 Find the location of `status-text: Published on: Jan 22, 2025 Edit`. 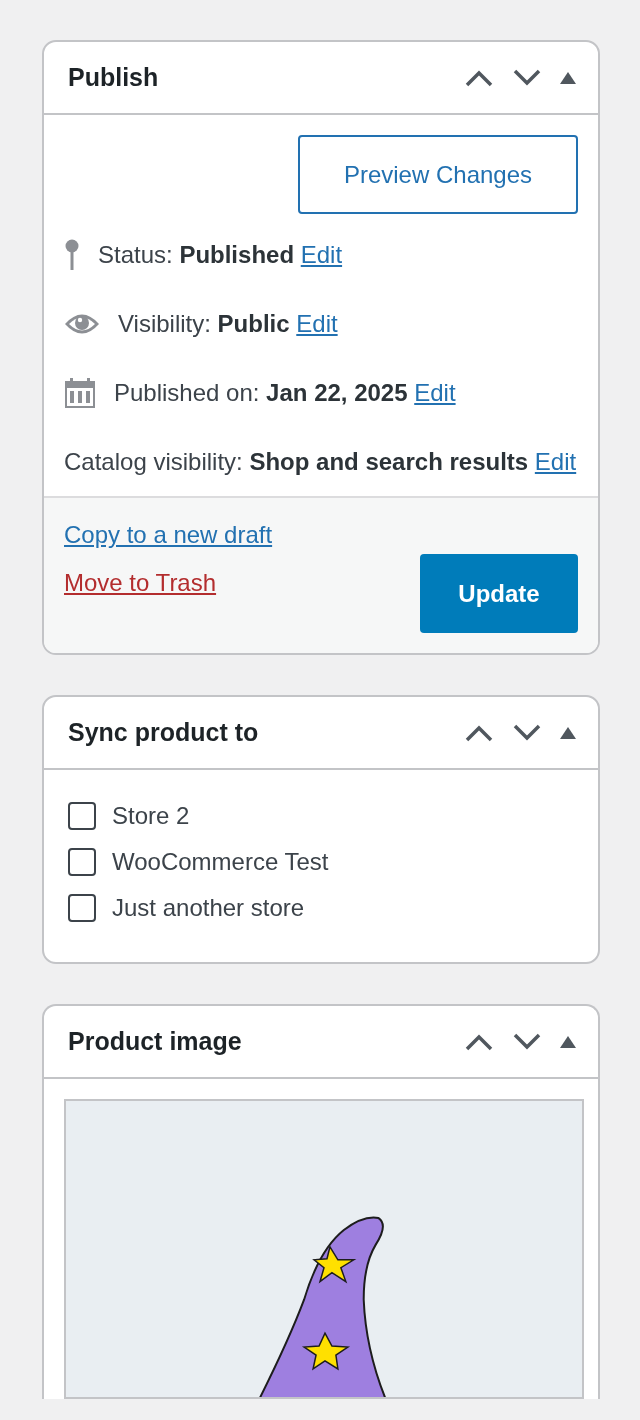

status-text: Published on: Jan 22, 2025 Edit is located at coordinates (285, 393).